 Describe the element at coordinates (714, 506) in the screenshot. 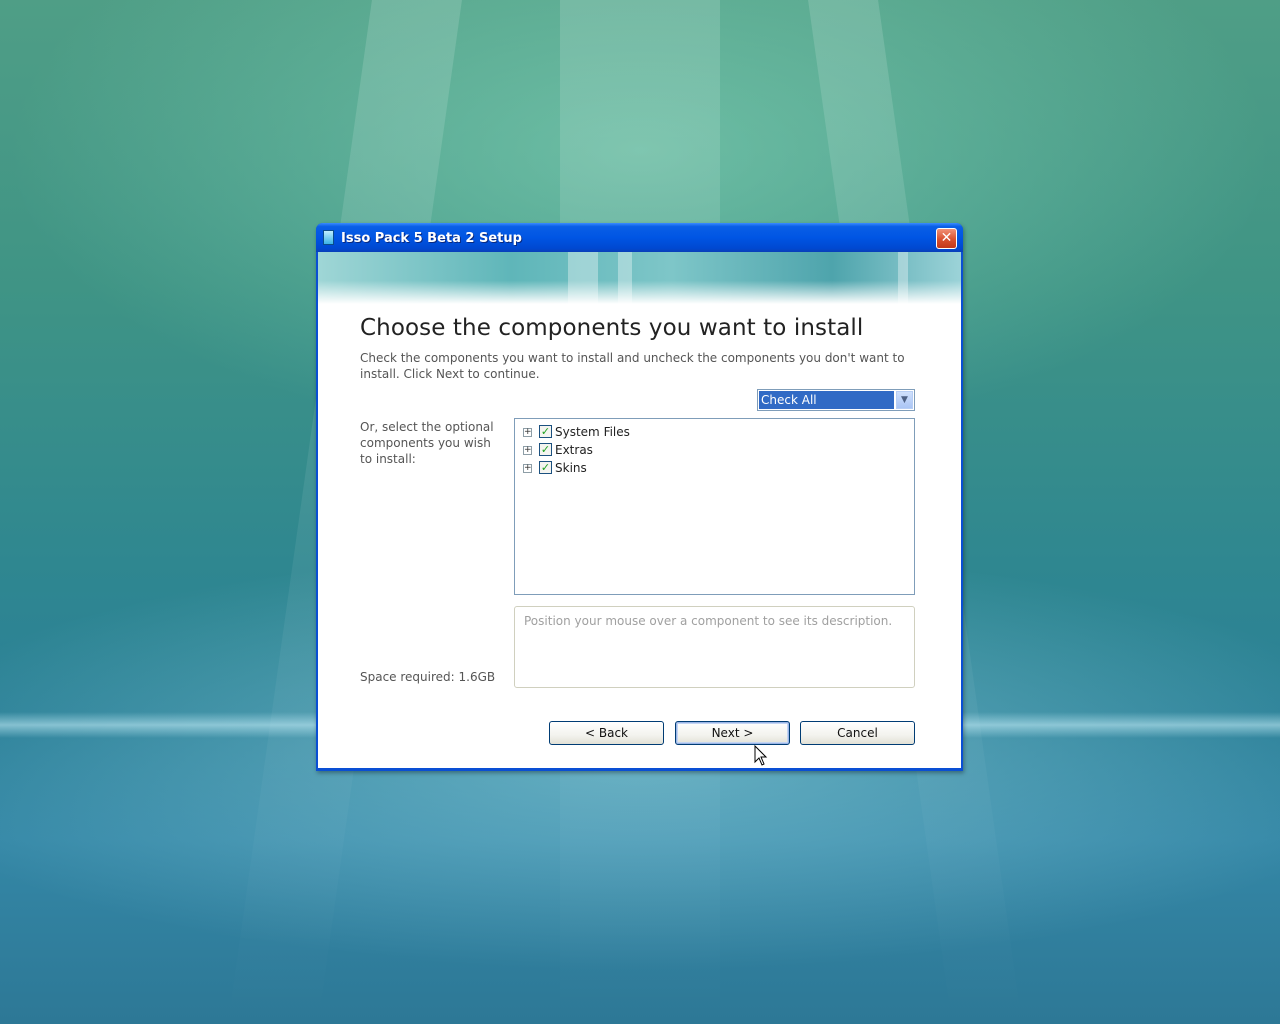

I see `components-tree: + ✓ System Files + ✓ Extras + ✓ Skins` at that location.